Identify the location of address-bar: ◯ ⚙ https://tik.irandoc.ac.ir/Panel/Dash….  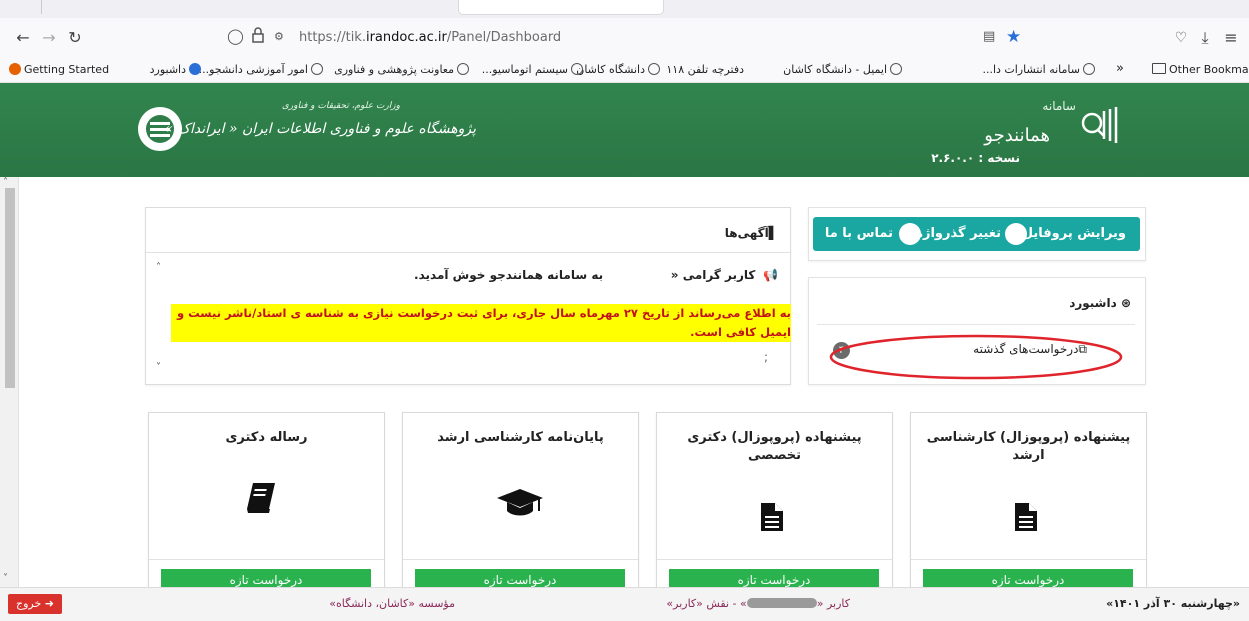
(629, 38).